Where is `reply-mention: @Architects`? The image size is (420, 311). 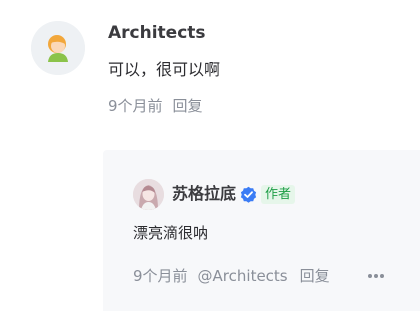
reply-mention: @Architects is located at coordinates (243, 276).